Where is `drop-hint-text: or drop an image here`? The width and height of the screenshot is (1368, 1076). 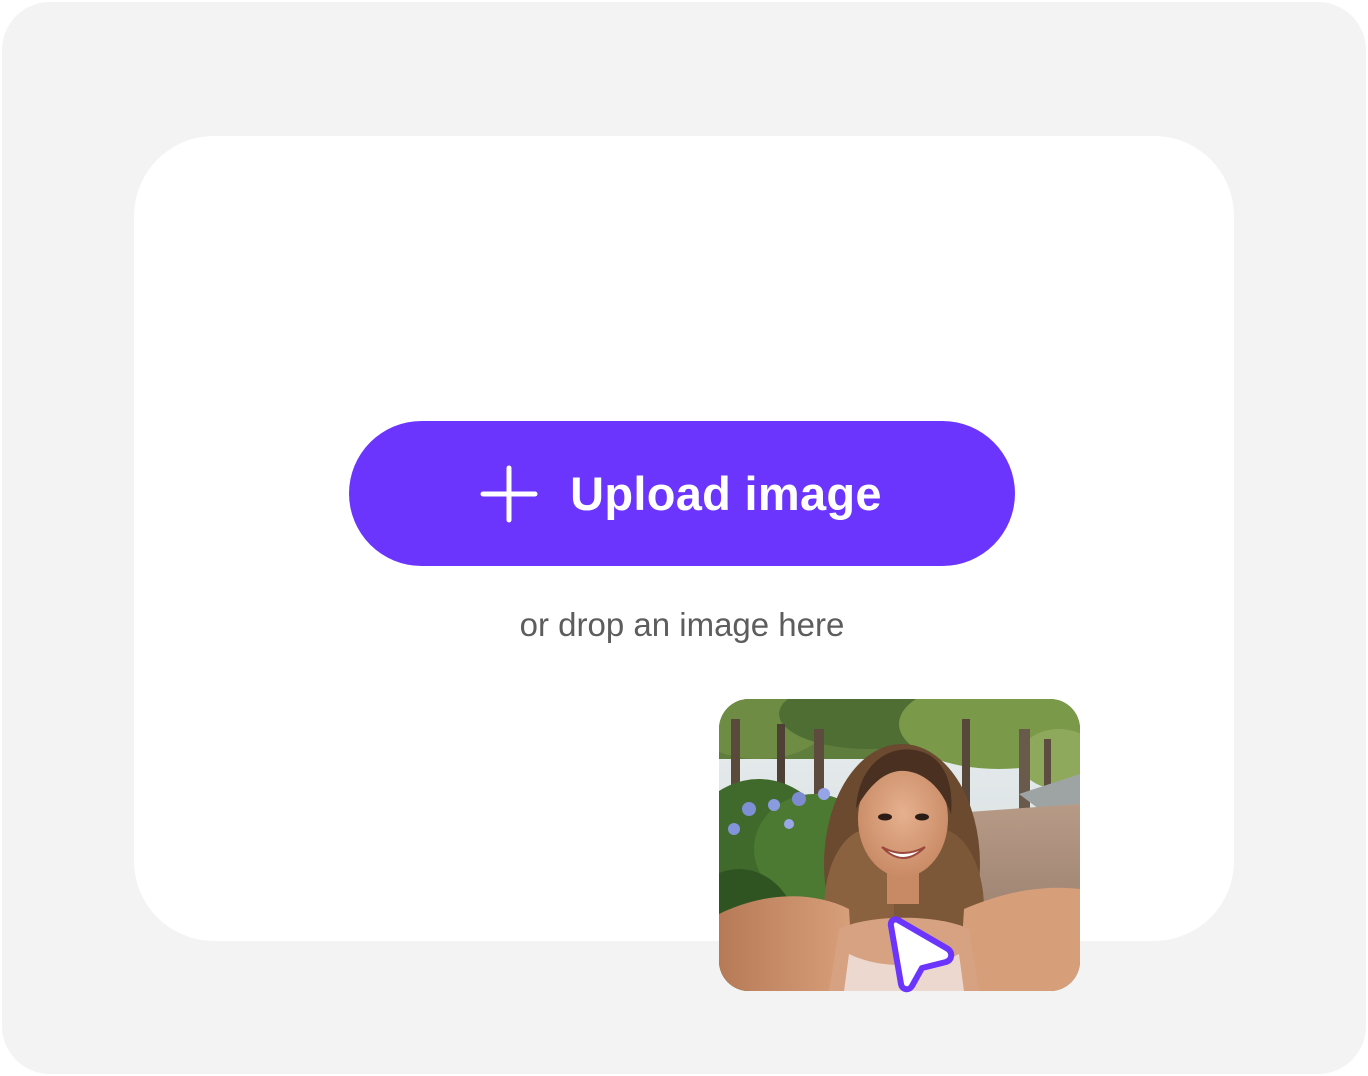 drop-hint-text: or drop an image here is located at coordinates (682, 624).